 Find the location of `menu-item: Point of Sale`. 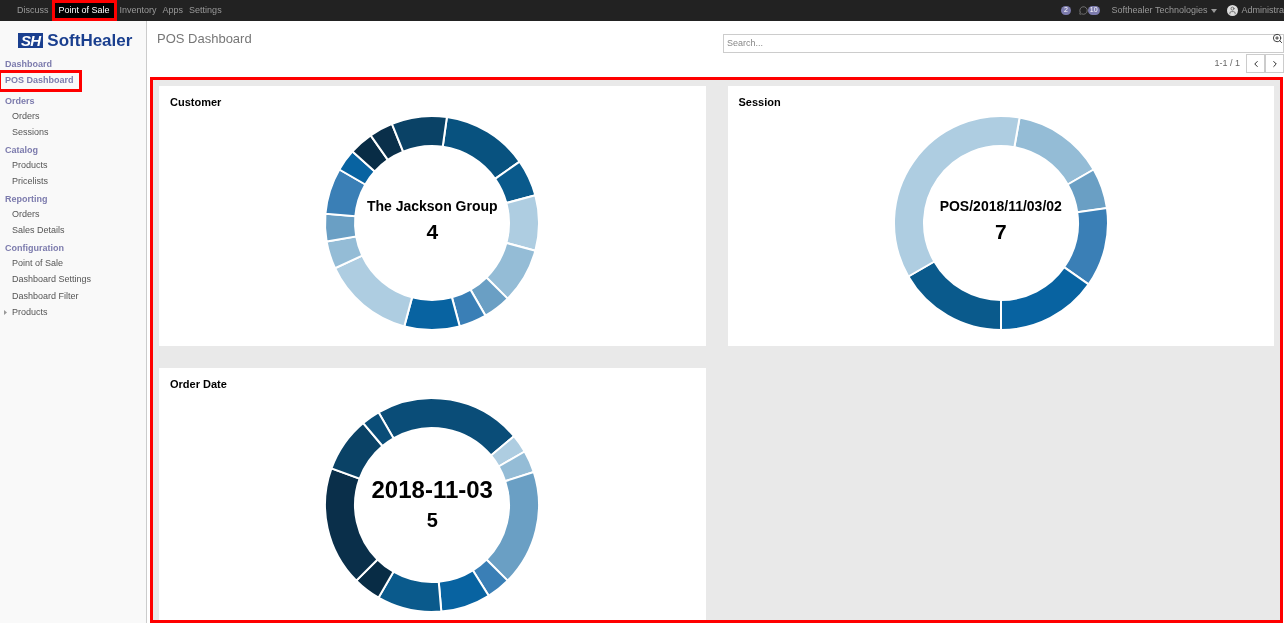

menu-item: Point of Sale is located at coordinates (73, 263).